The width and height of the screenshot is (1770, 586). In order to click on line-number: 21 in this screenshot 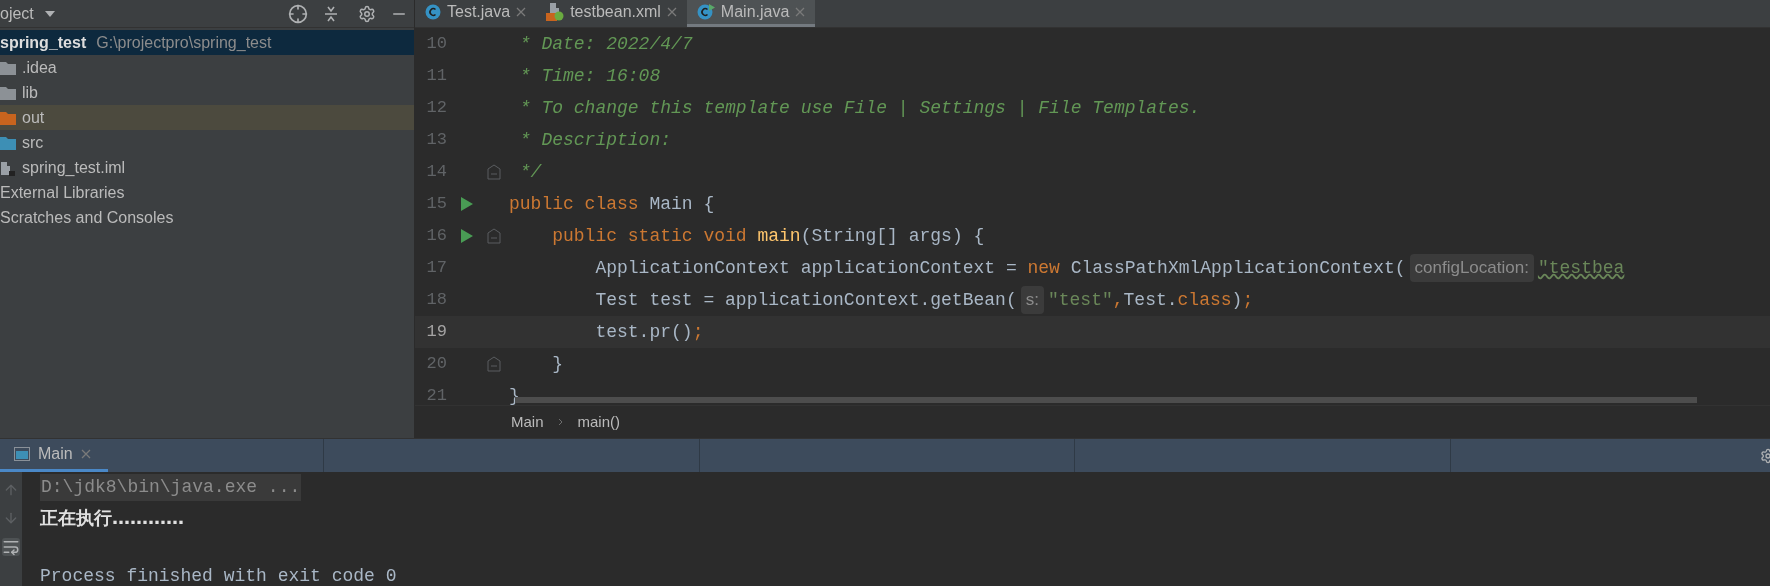, I will do `click(436, 395)`.